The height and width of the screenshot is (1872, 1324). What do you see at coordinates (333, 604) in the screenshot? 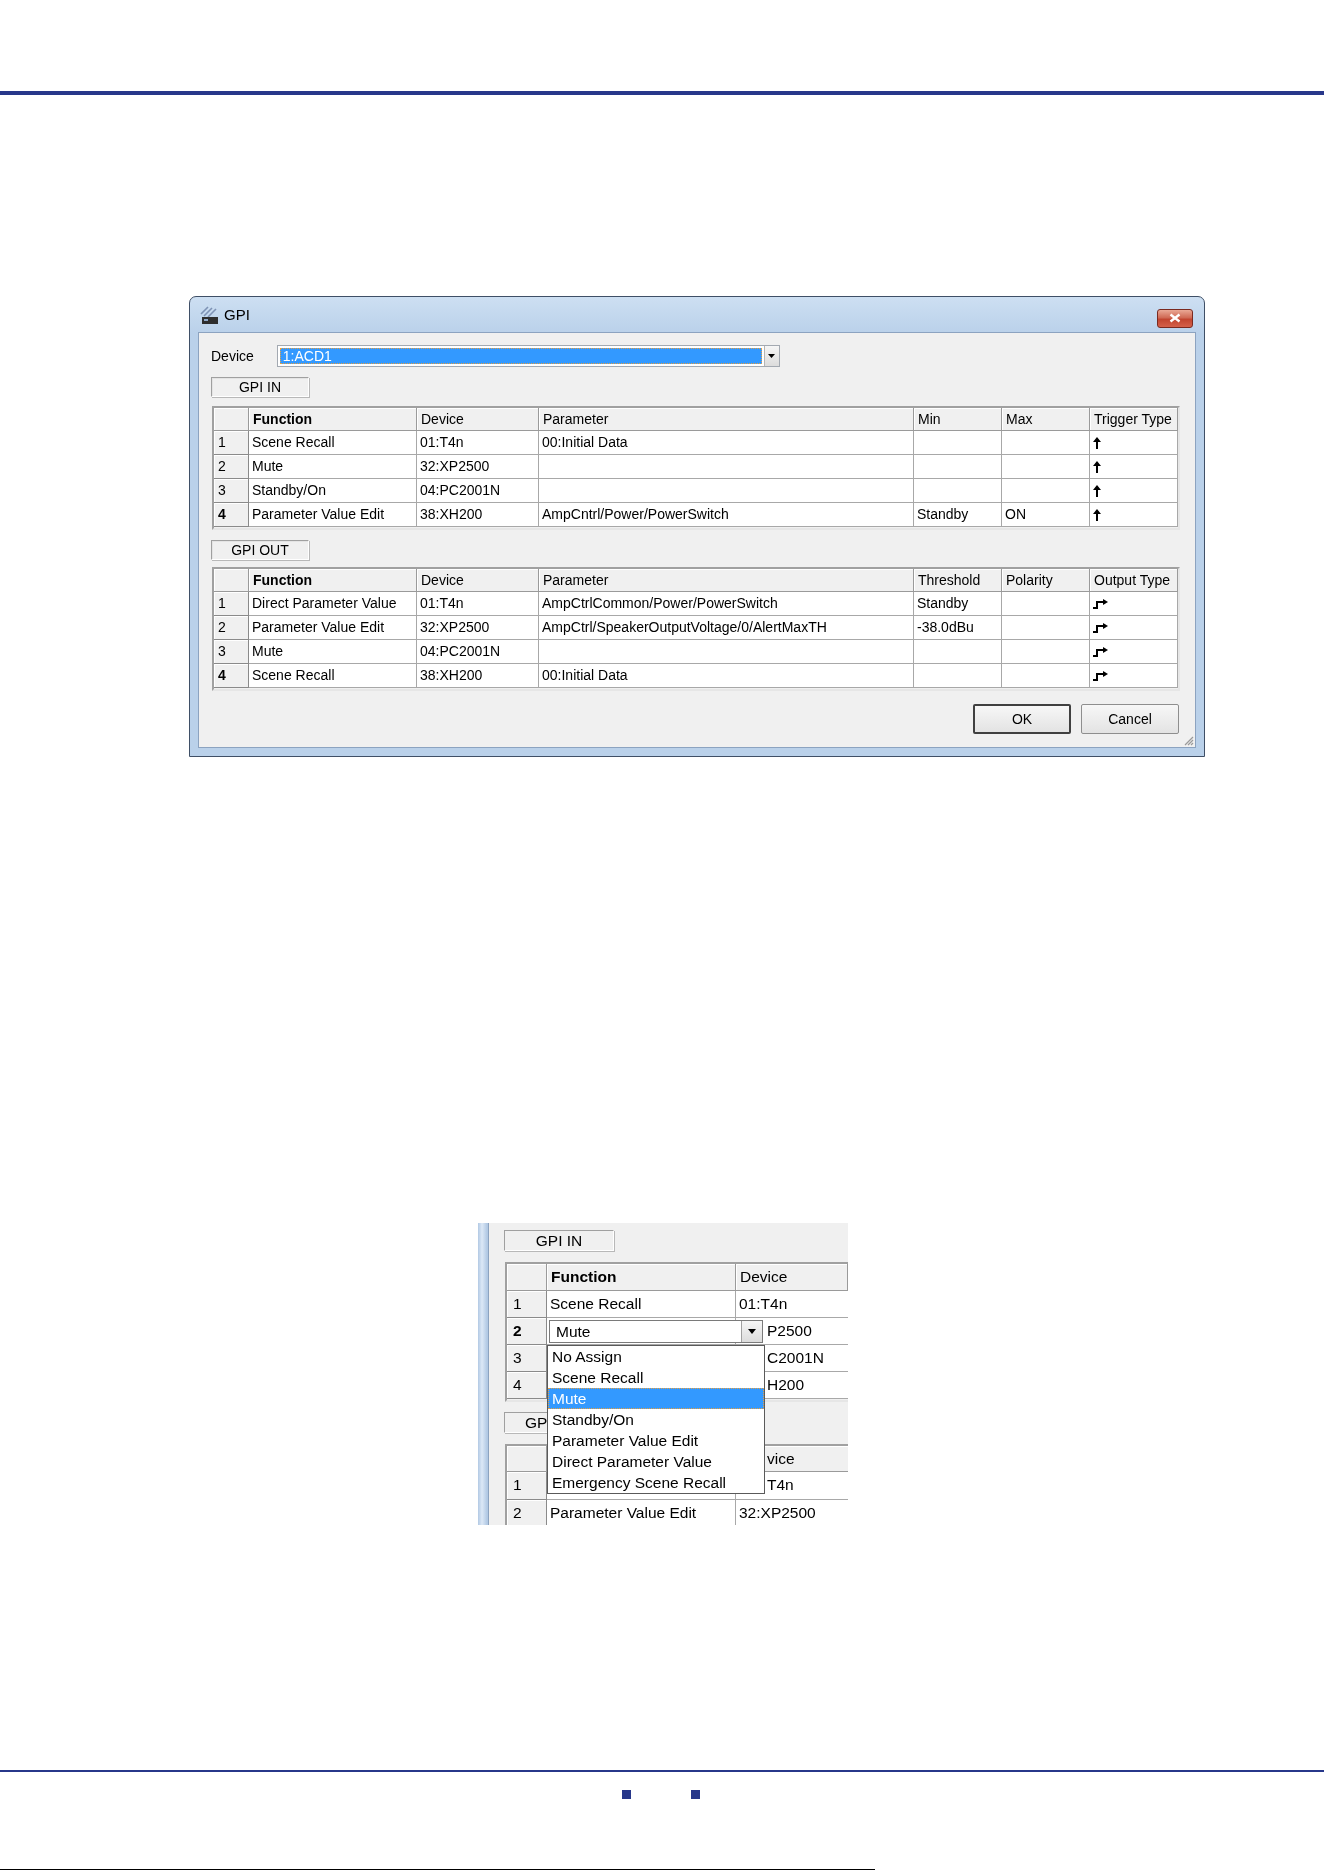
I see `table-cell: Direct Parameter Value` at bounding box center [333, 604].